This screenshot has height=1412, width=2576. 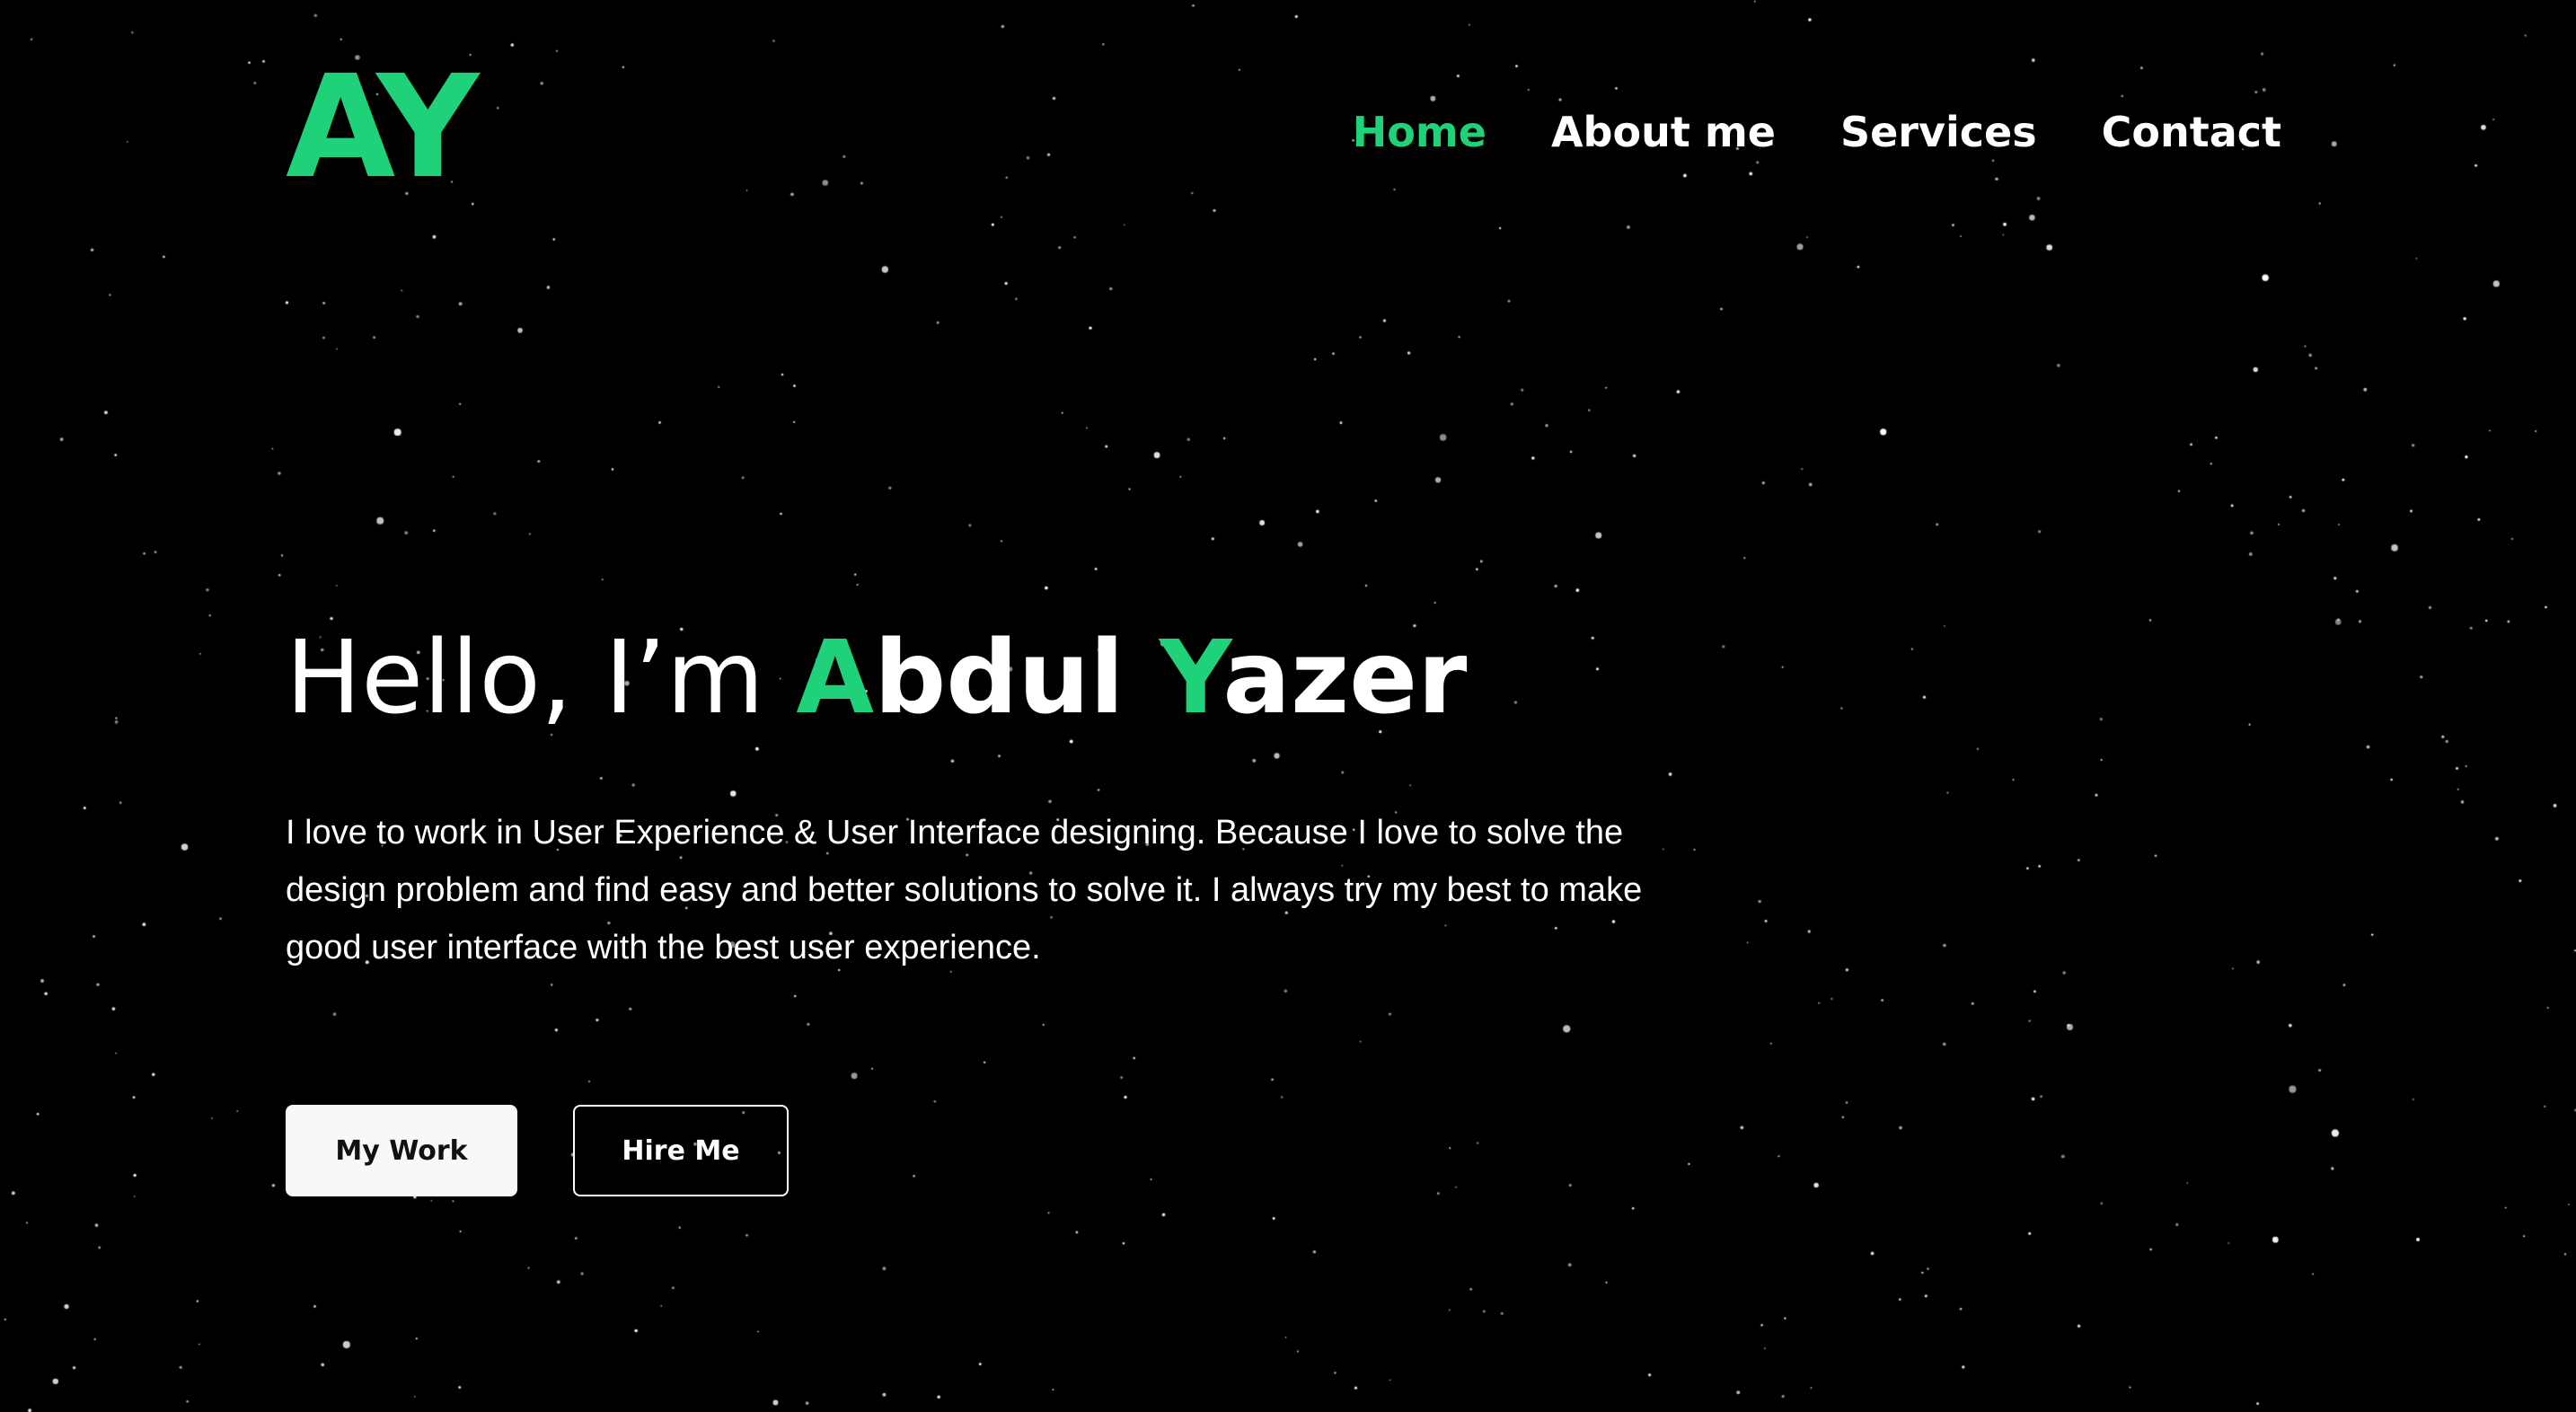 I want to click on hero-greeting: Hello, I’m, so click(x=541, y=678).